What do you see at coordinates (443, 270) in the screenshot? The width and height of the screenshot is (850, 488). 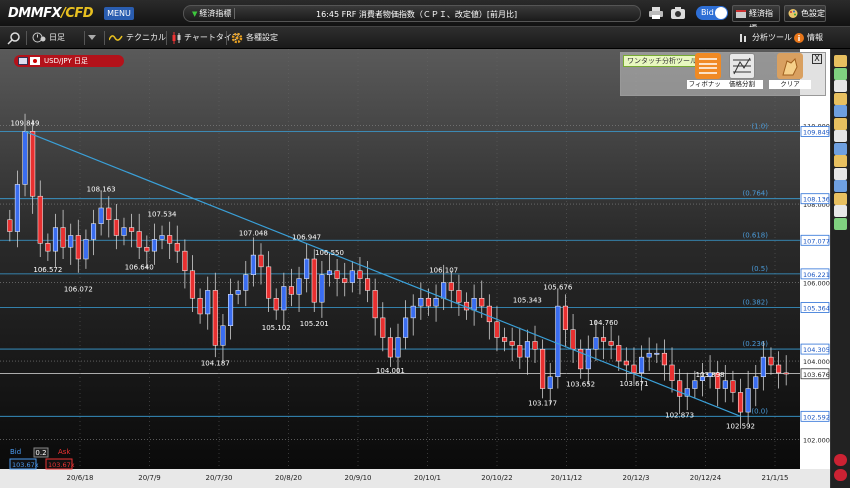 I see `price-annotation: 106.107` at bounding box center [443, 270].